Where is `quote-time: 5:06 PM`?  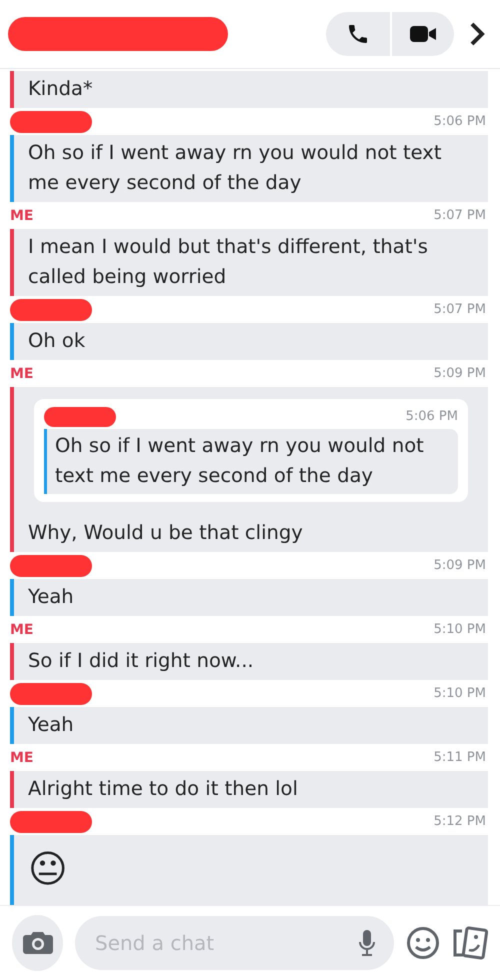 quote-time: 5:06 PM is located at coordinates (432, 417).